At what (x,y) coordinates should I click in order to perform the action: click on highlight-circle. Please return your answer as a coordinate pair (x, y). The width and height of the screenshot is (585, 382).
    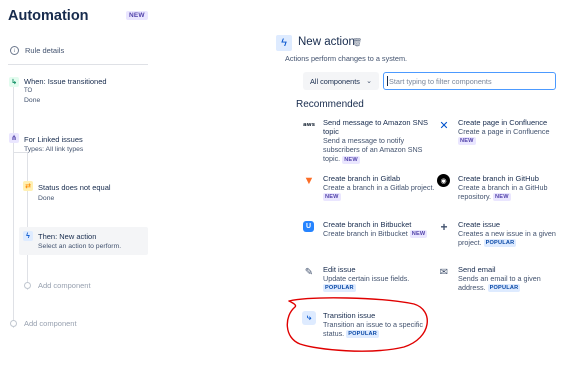
    Looking at the image, I should click on (357, 324).